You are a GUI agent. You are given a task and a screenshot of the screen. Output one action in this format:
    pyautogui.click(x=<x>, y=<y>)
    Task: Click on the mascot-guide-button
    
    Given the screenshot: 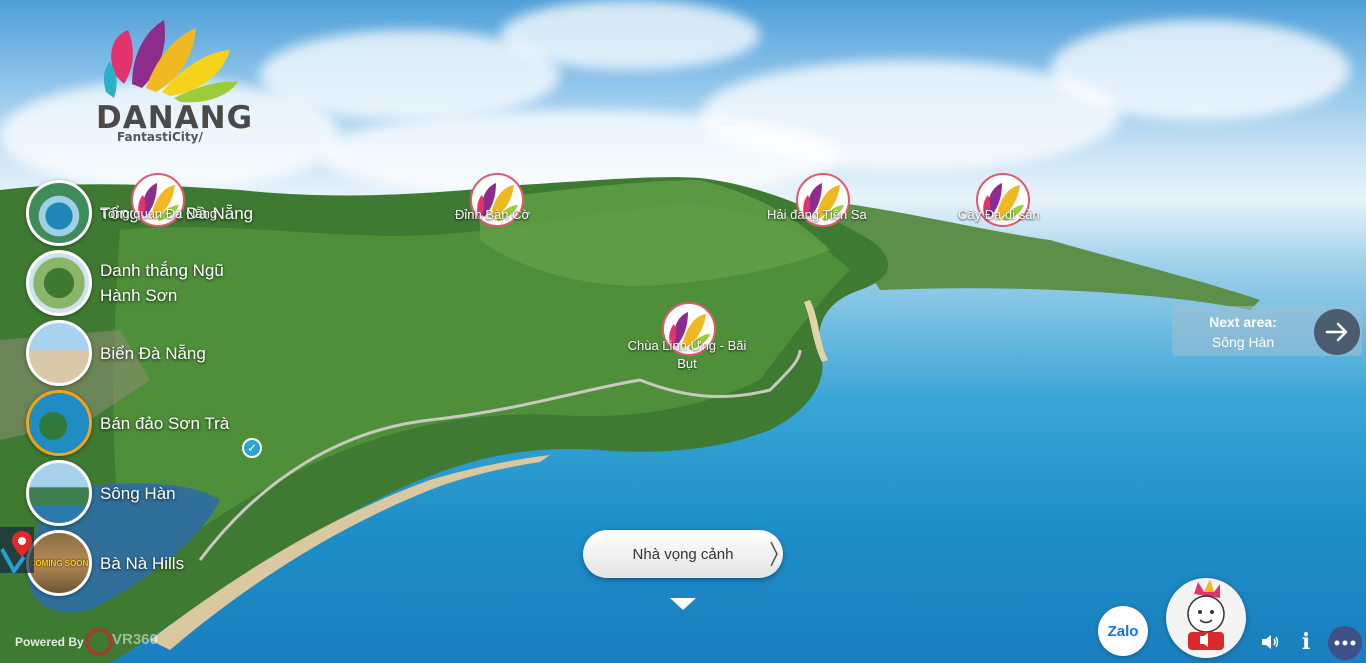 What is the action you would take?
    pyautogui.click(x=1206, y=618)
    